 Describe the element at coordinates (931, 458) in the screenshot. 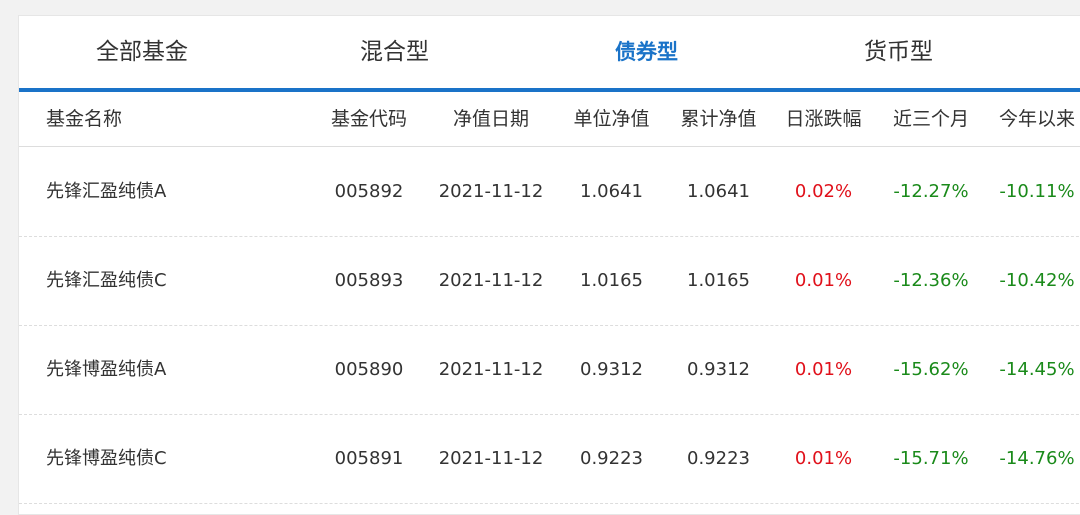

I see `three-month-return: -15.71%` at that location.